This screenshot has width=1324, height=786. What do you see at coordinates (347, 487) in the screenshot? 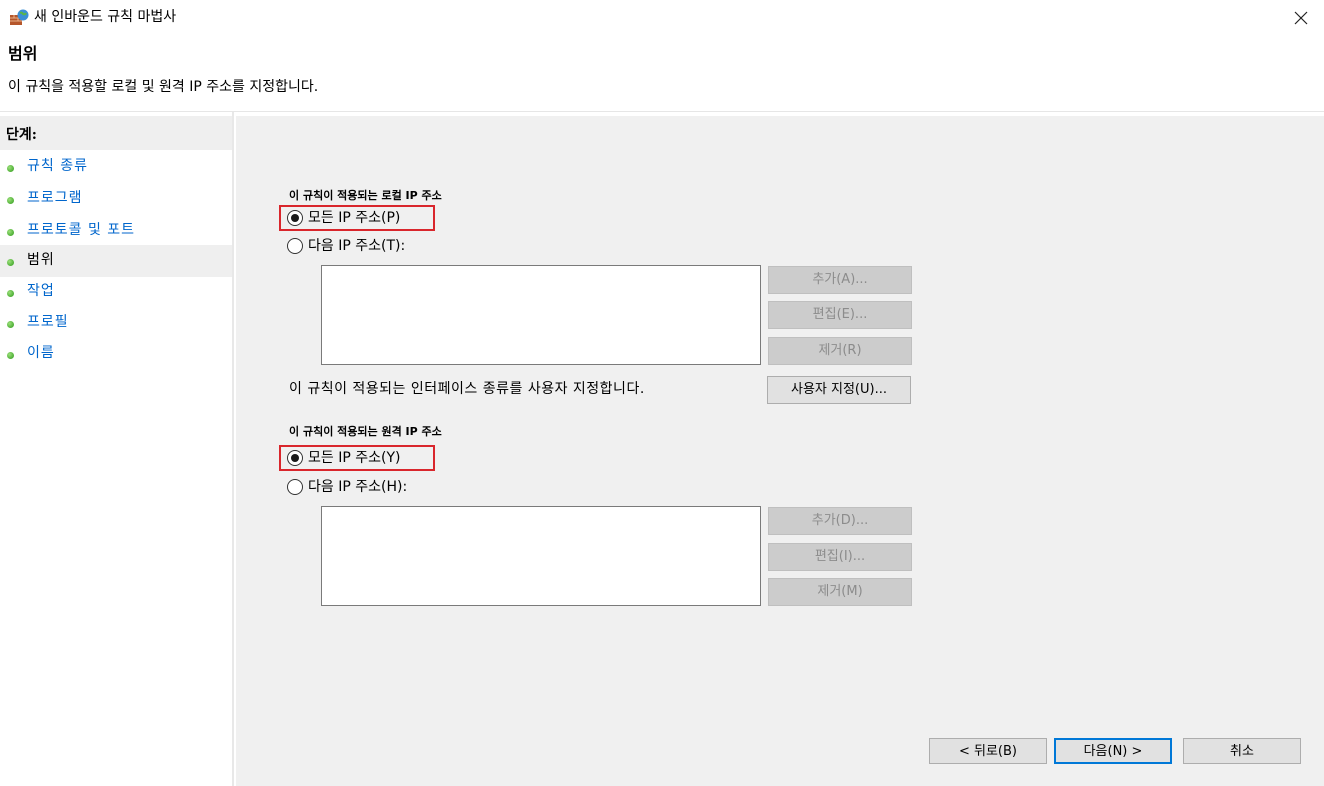
I see `remote-specific-ip-radio: 다음 IP 주소(H):` at bounding box center [347, 487].